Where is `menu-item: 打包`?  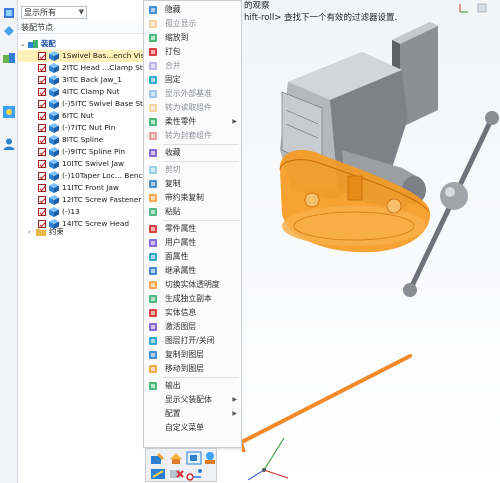 menu-item: 打包 is located at coordinates (192, 52).